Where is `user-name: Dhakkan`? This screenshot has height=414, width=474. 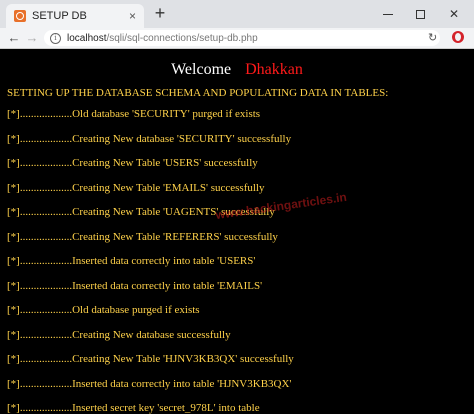
user-name: Dhakkan is located at coordinates (274, 69).